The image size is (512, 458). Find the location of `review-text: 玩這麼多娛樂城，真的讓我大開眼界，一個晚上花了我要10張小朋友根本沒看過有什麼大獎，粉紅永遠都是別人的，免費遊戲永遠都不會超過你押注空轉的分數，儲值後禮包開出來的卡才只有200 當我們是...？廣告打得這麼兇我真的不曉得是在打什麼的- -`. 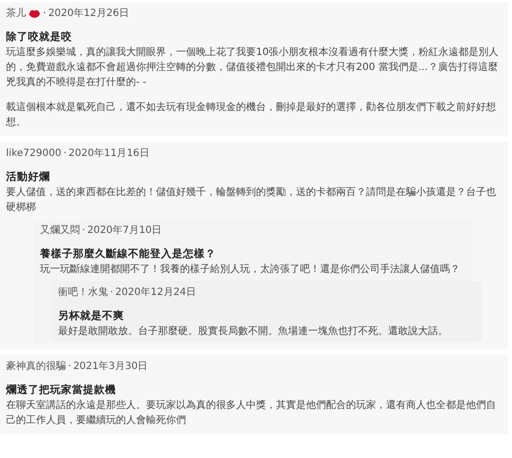

review-text: 玩這麼多娛樂城，真的讓我大開眼界，一個晚上花了我要10張小朋友根本沒看過有什麼大獎，粉紅永遠都是別人的，免費遊戲永遠都不會超過你押注空轉的分數，儲值後禮包開出來的卡才只有200 當我們是...？廣告打得這麼兇我真的不曉得是在打什麼的- - is located at coordinates (253, 68).